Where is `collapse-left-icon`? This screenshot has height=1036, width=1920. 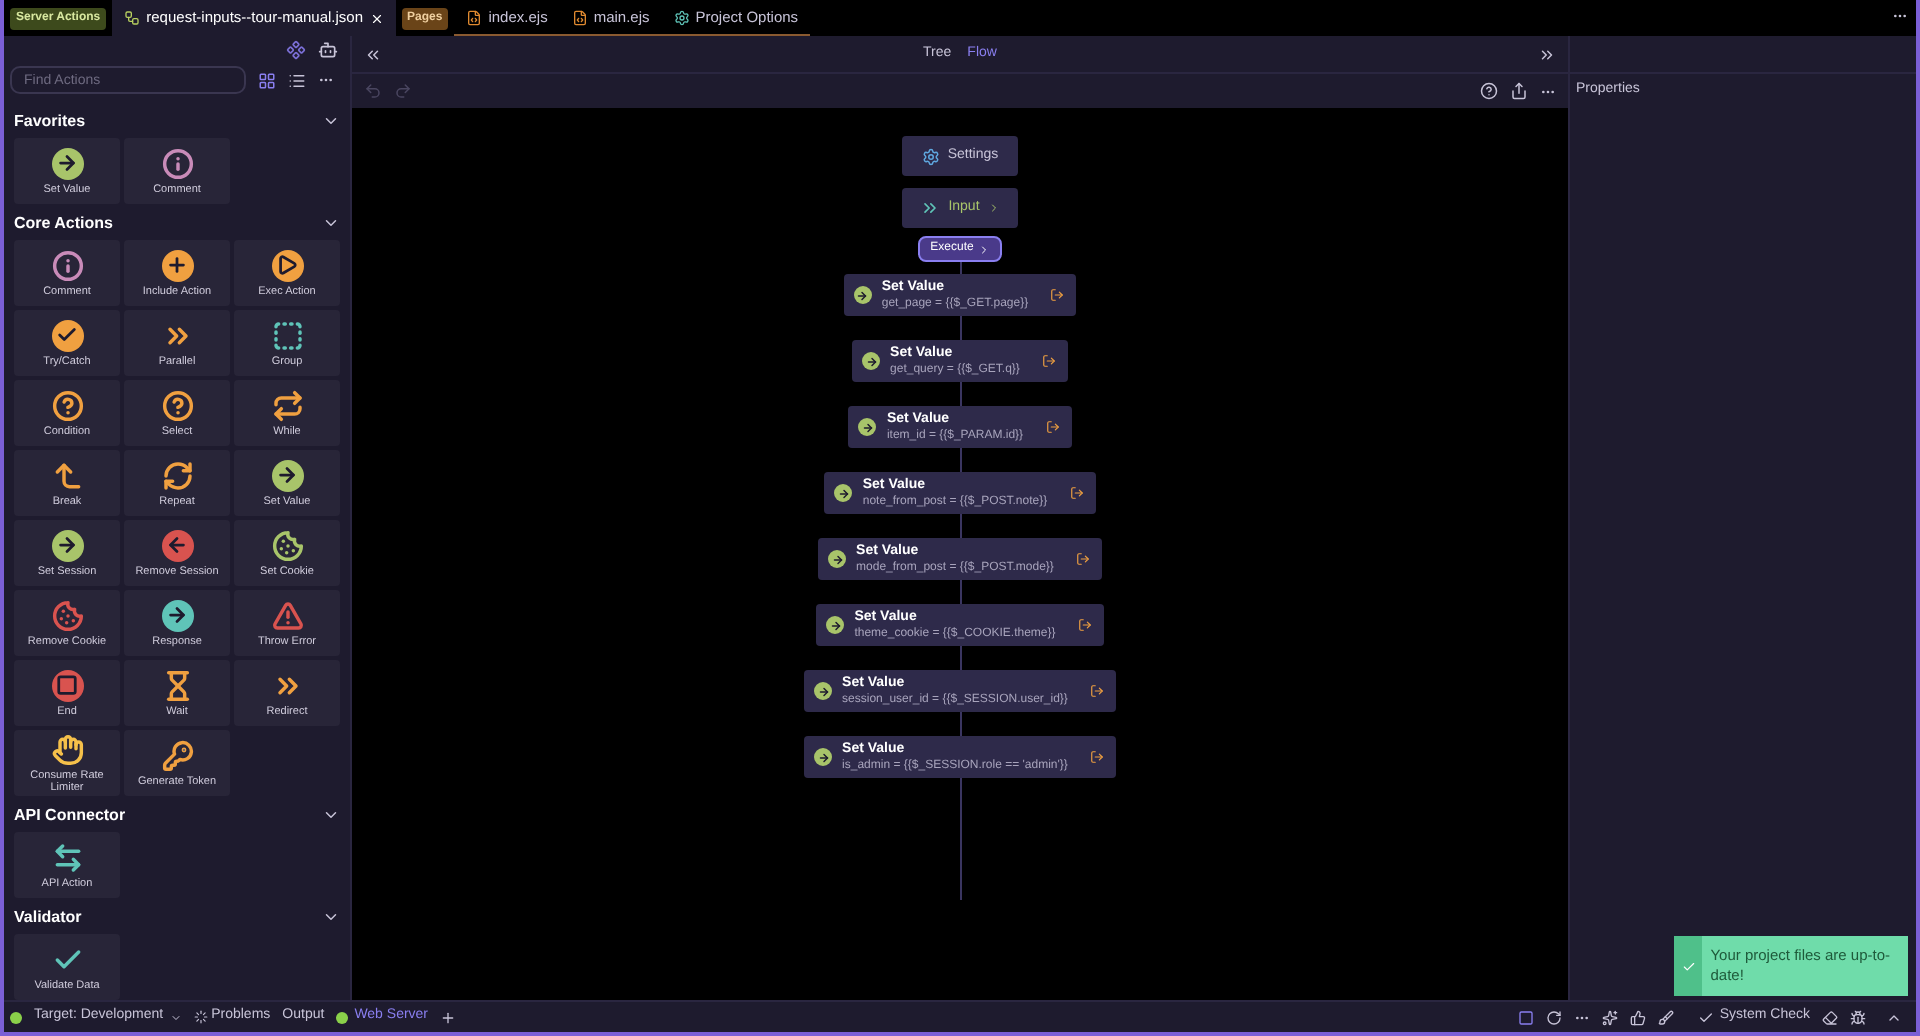
collapse-left-icon is located at coordinates (373, 54).